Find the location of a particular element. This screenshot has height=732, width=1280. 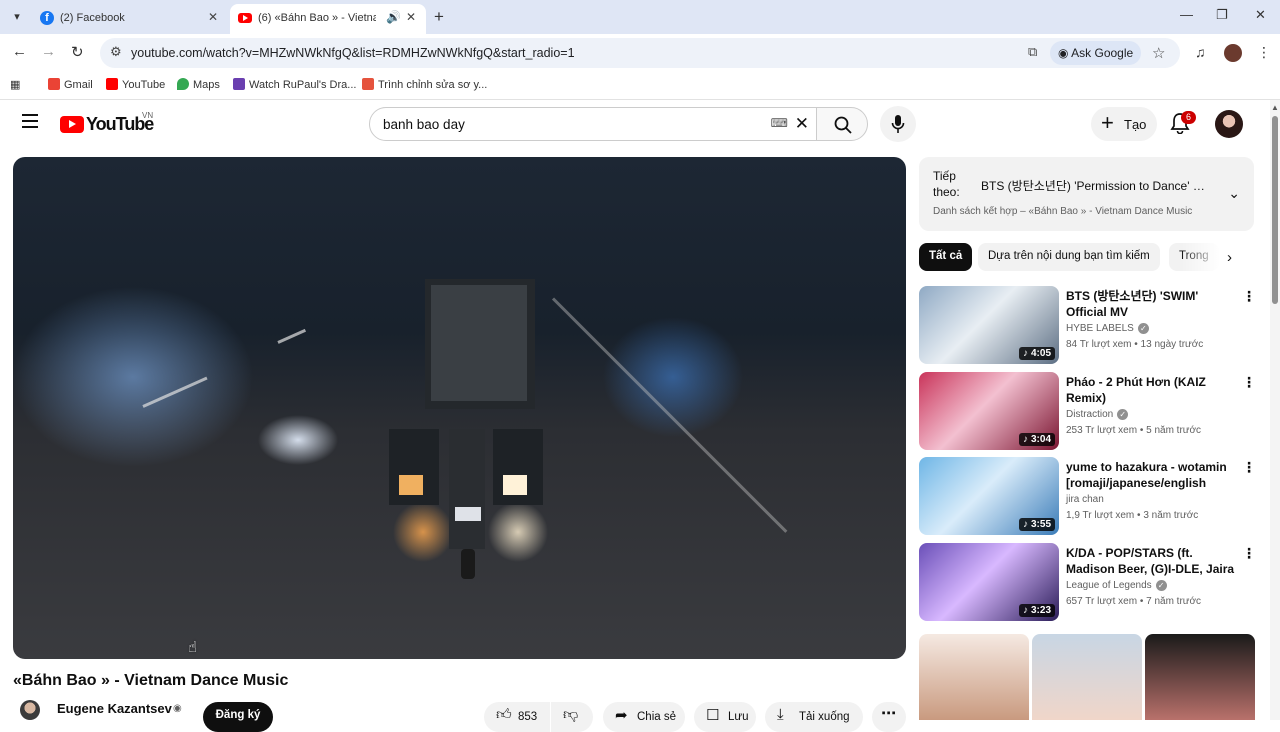

maximize-icon: ❐ is located at coordinates (1222, 15).